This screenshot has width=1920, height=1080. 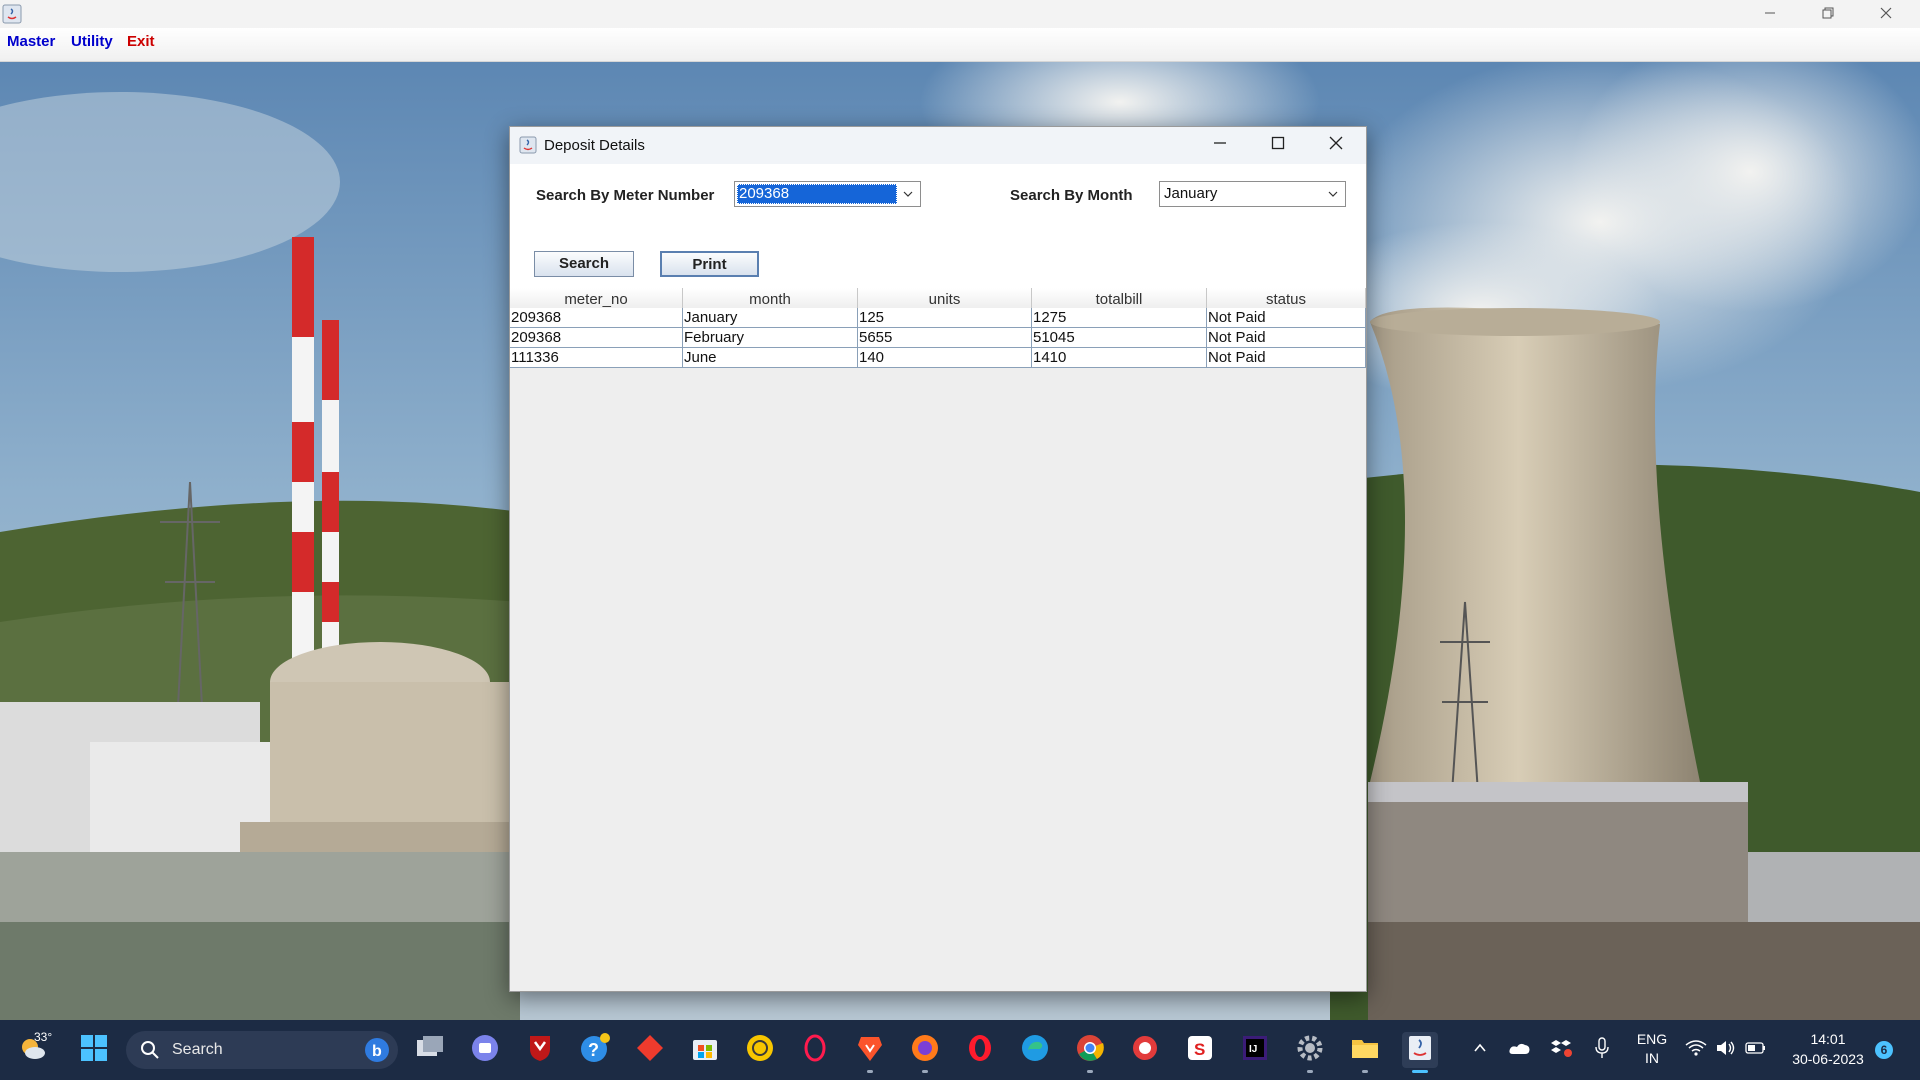 I want to click on cell-month: February, so click(x=770, y=338).